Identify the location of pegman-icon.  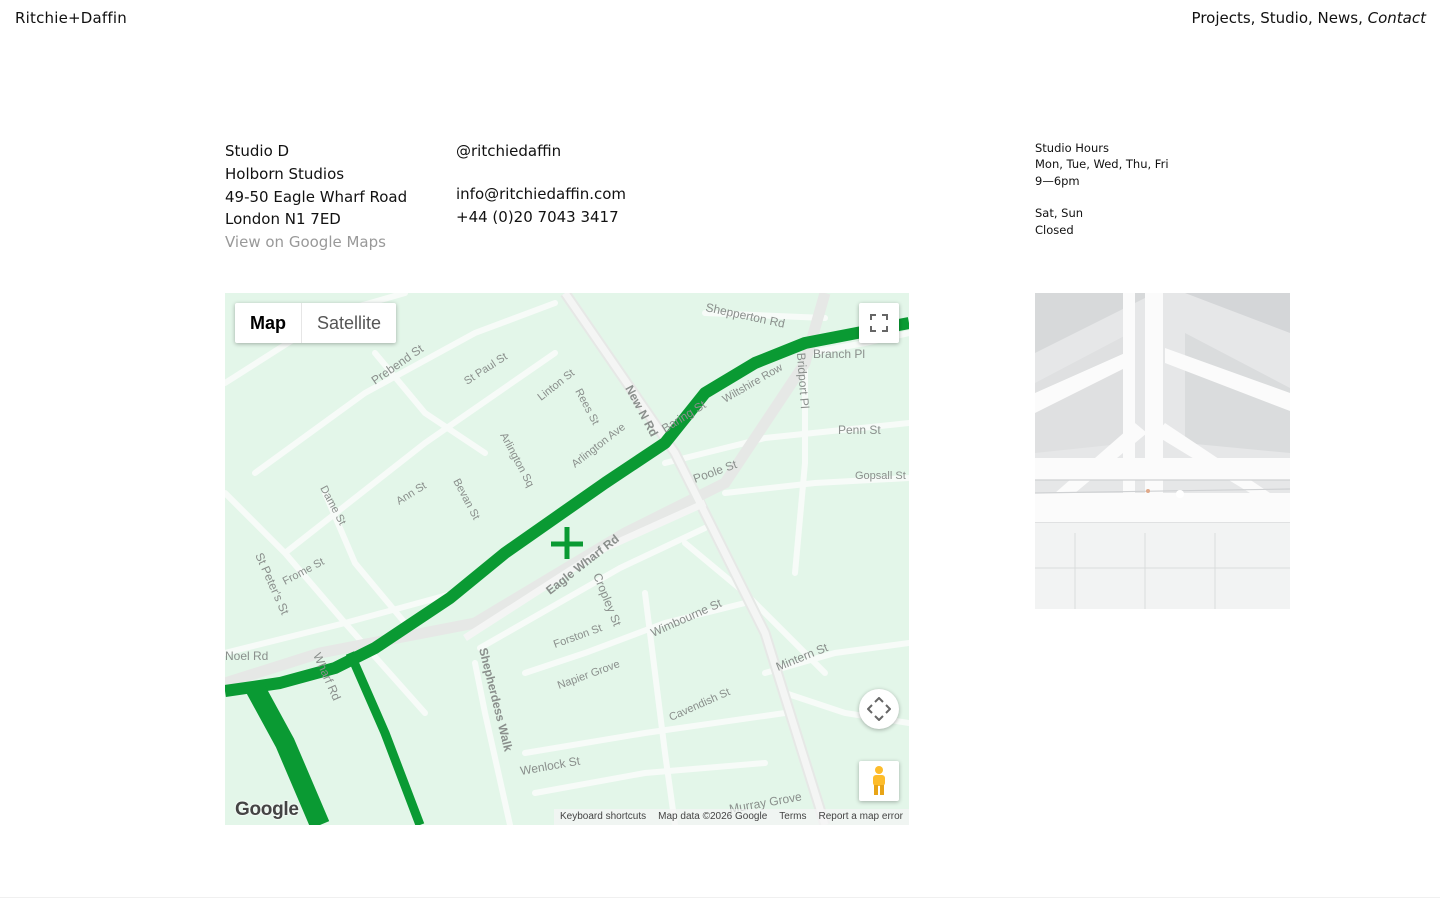
(879, 780).